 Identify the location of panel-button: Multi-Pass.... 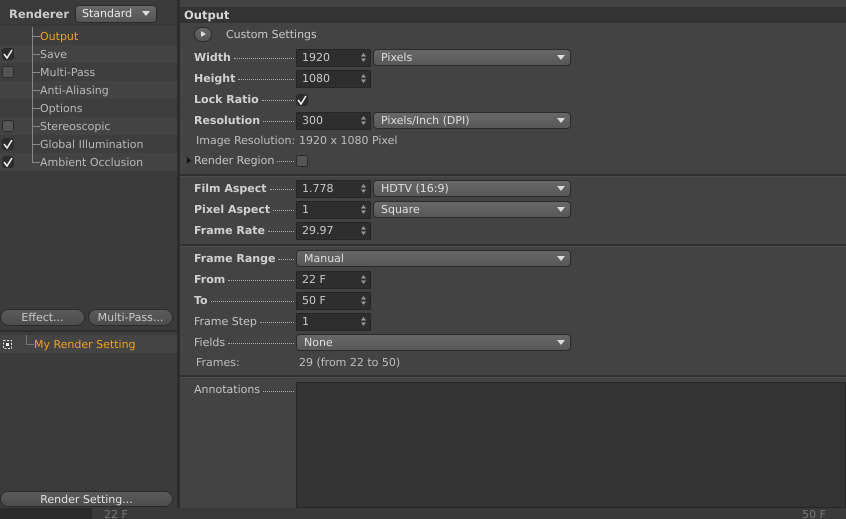
(130, 317).